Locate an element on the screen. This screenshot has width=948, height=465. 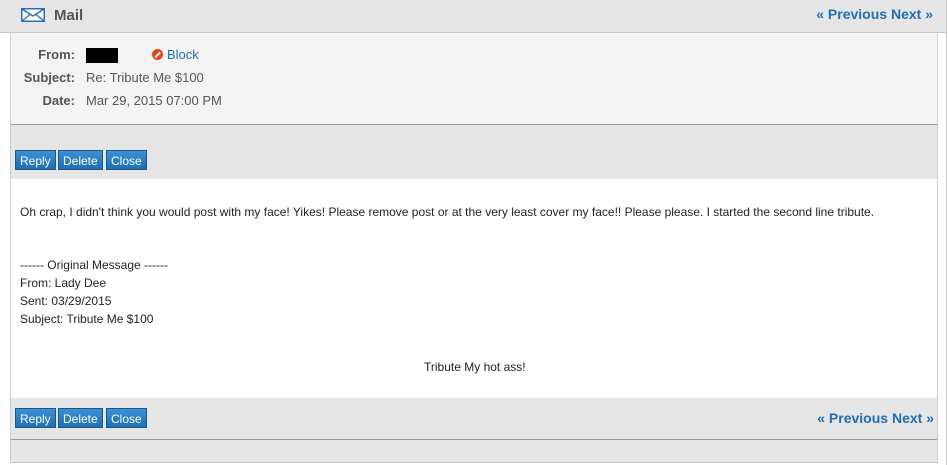
redacted-sender is located at coordinates (102, 56).